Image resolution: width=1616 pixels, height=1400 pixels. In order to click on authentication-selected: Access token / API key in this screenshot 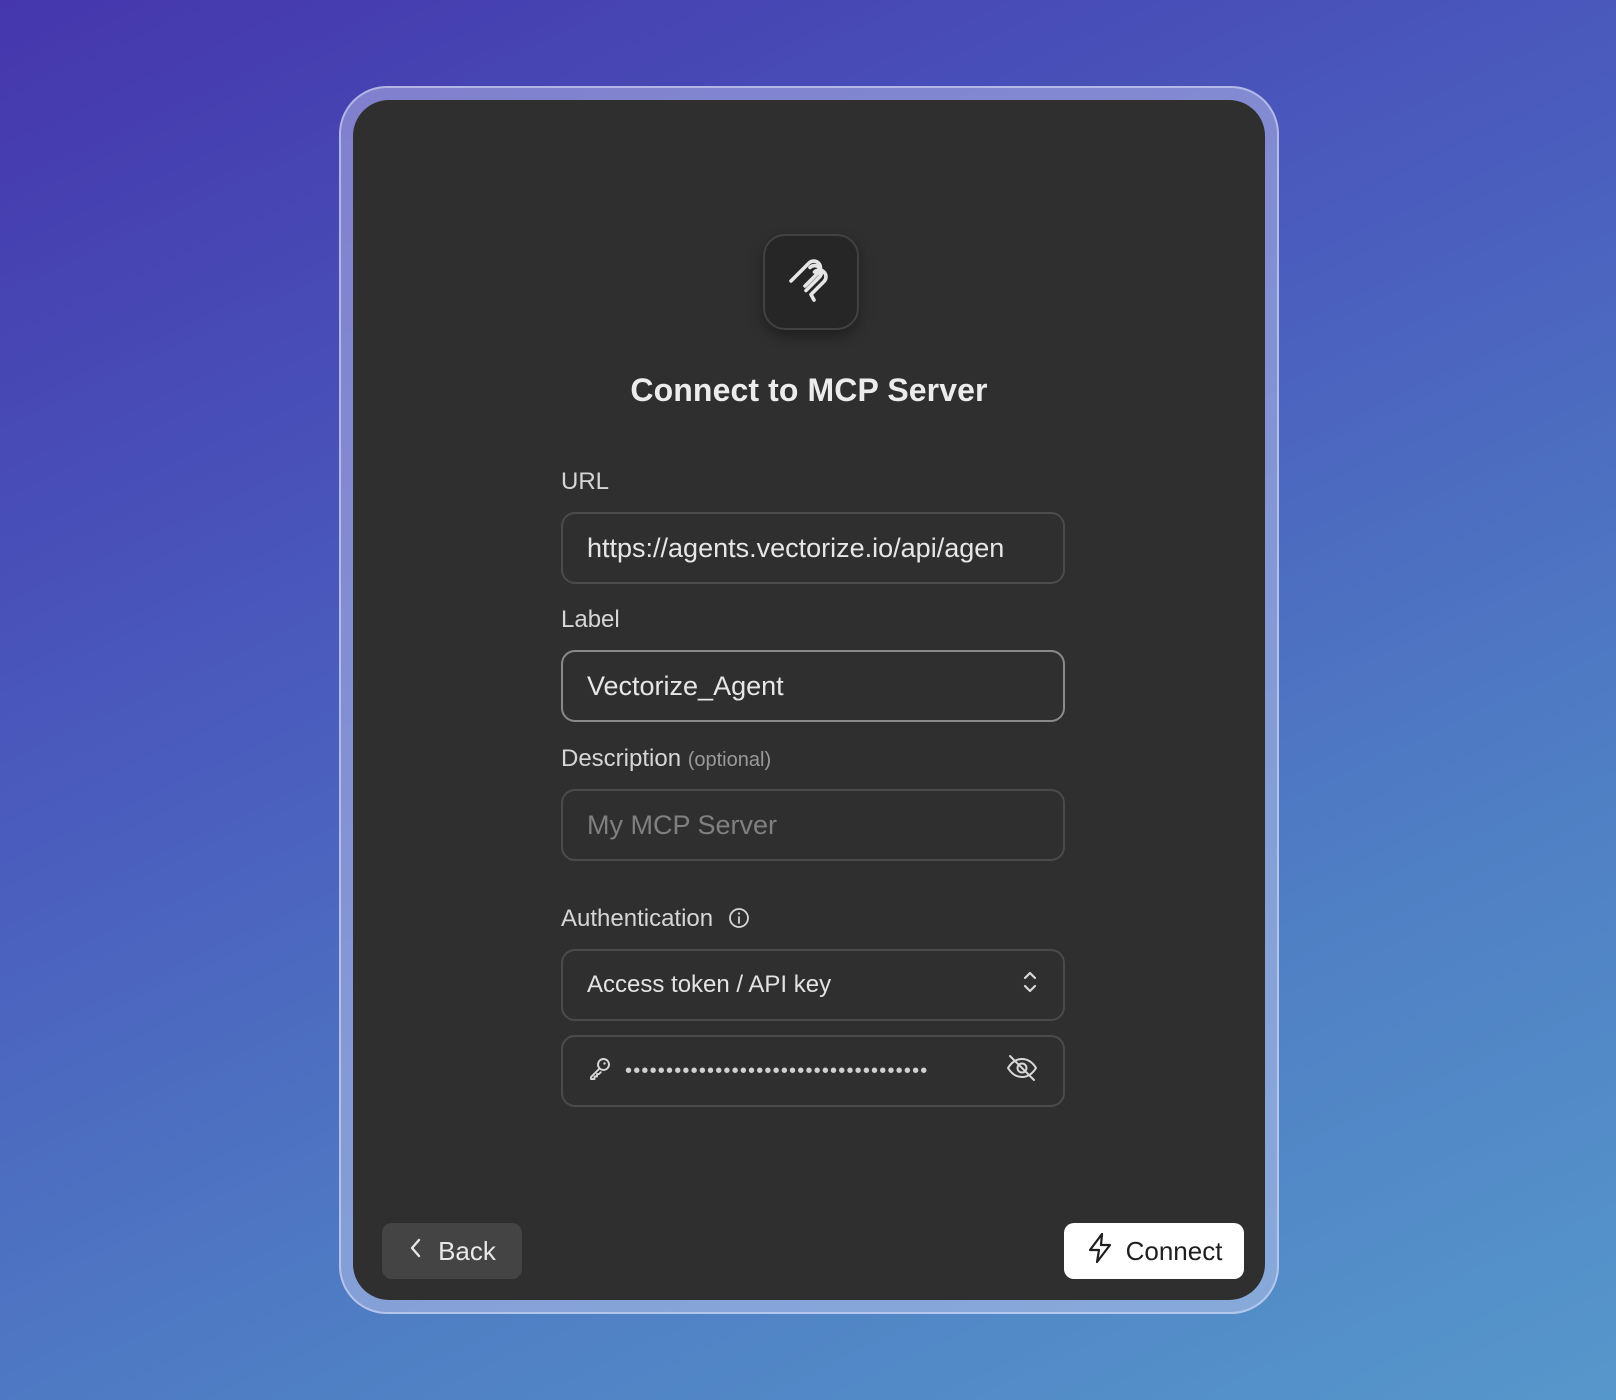, I will do `click(709, 984)`.